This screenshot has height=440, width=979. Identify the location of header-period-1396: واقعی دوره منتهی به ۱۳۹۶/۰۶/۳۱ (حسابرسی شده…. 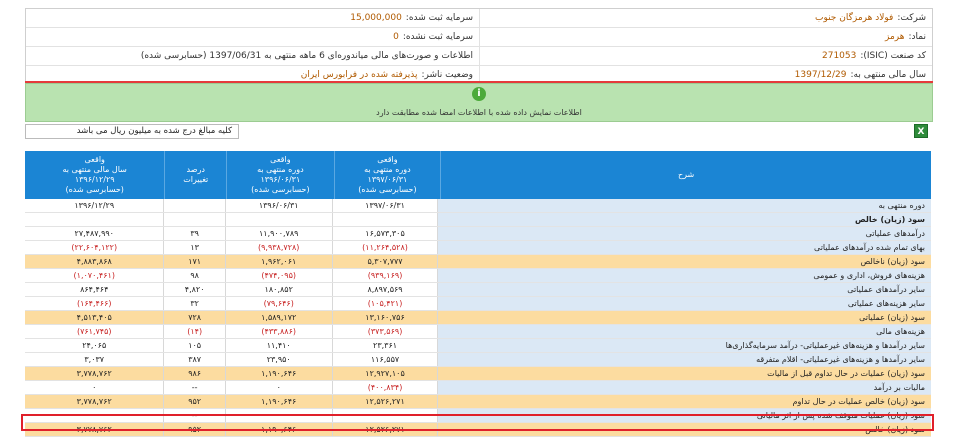
(280, 175).